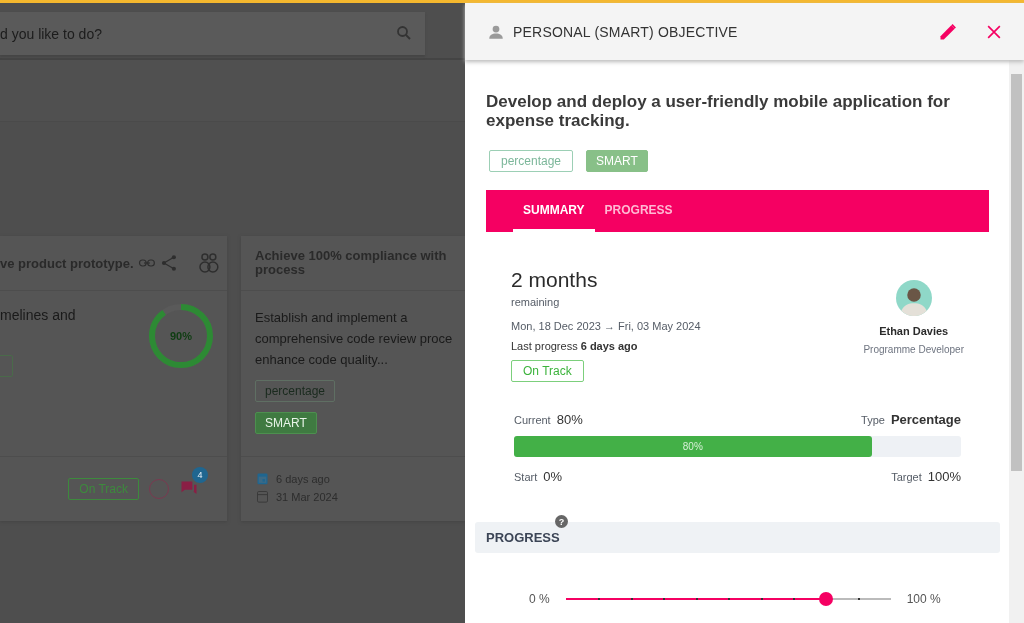 Image resolution: width=1024 pixels, height=623 pixels. What do you see at coordinates (626, 31) in the screenshot?
I see `panel-title: PERSONAL (SMART) OBJECTIVE` at bounding box center [626, 31].